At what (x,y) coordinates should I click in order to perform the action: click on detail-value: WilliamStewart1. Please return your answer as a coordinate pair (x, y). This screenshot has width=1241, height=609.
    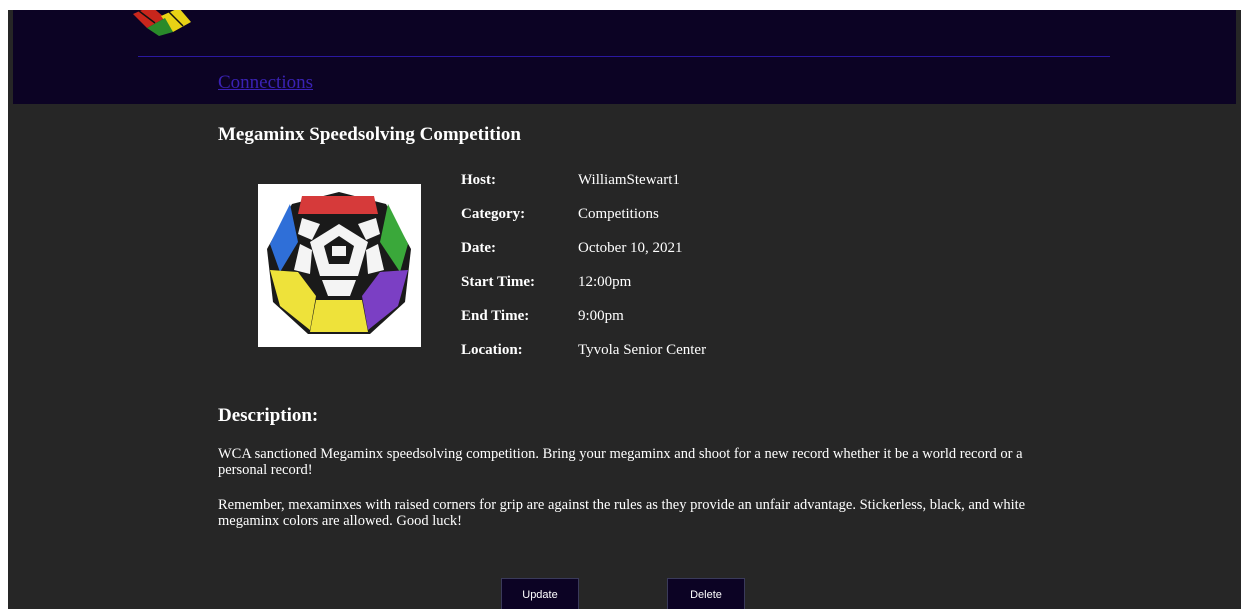
    Looking at the image, I should click on (629, 180).